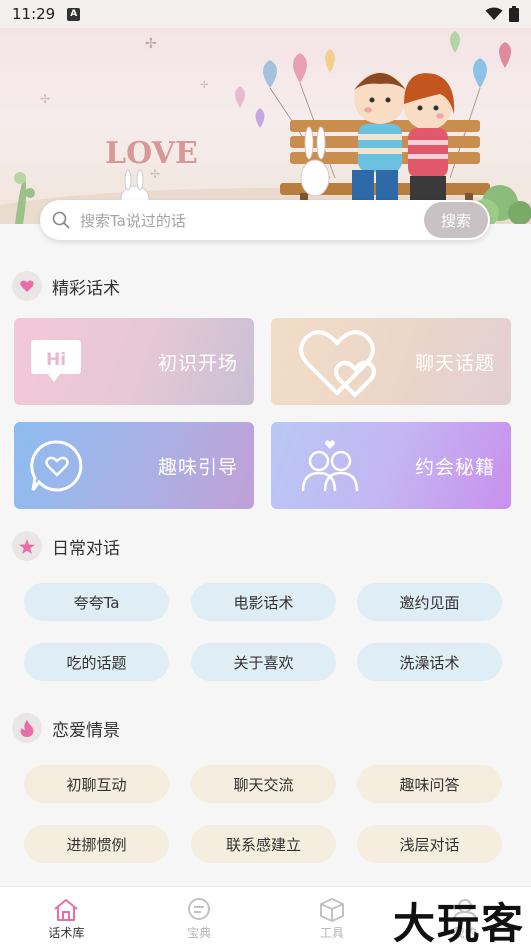 The image size is (531, 947). What do you see at coordinates (454, 363) in the screenshot?
I see `card-label: 聊天话题` at bounding box center [454, 363].